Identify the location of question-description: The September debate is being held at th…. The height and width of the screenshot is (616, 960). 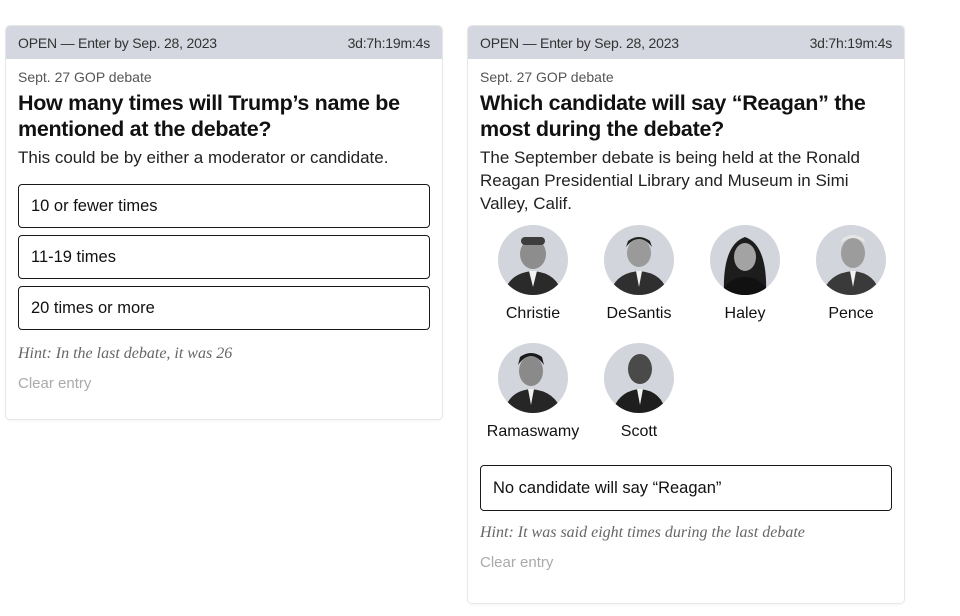
(670, 180).